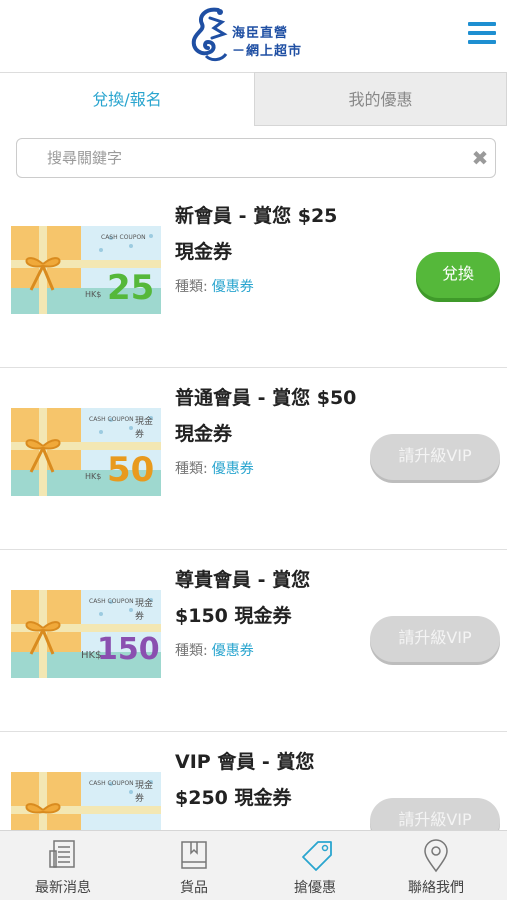 The image size is (507, 900). I want to click on bottom-nav: 最新消息 貨品 搶優惠 聯絡我們, so click(253, 865).